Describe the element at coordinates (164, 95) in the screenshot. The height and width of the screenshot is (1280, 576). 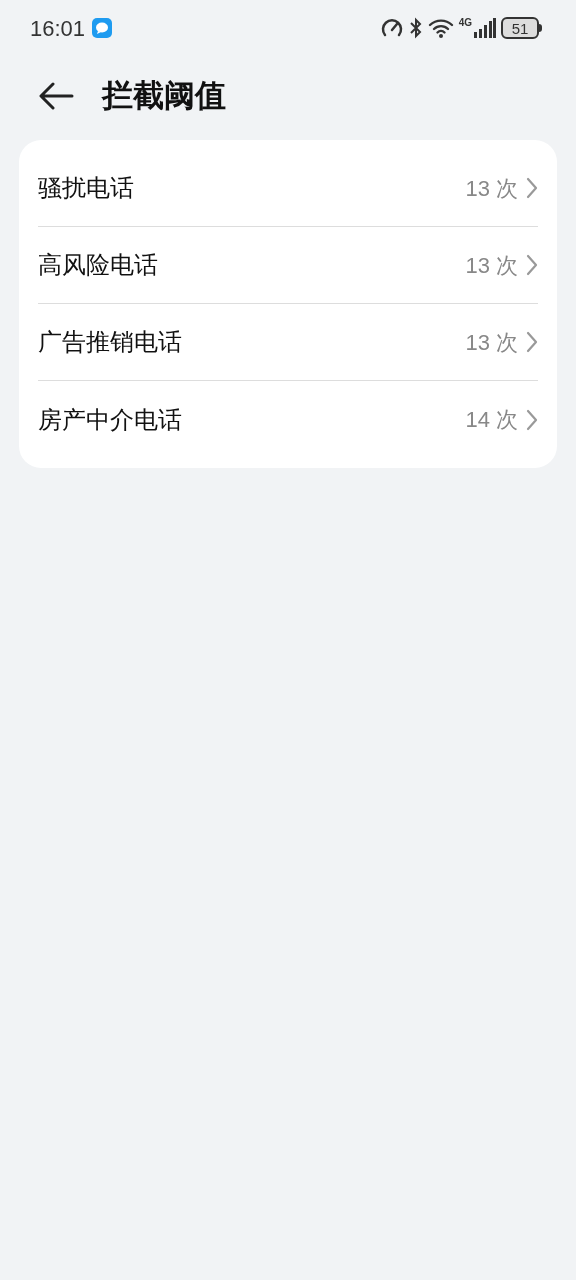
I see `page-title: 拦截阈值` at that location.